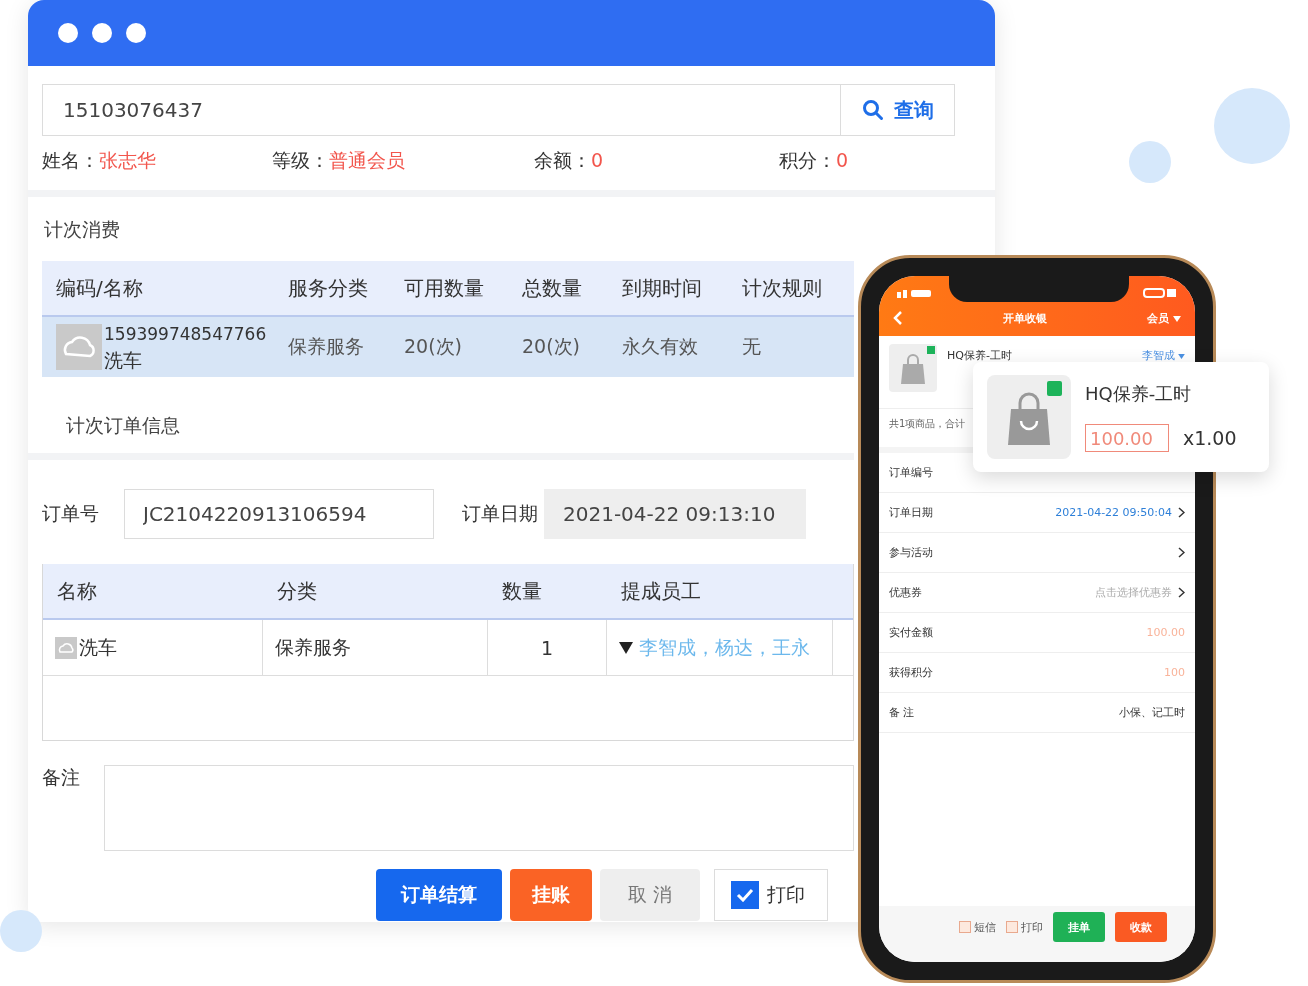  I want to click on column-header: 分类, so click(297, 591).